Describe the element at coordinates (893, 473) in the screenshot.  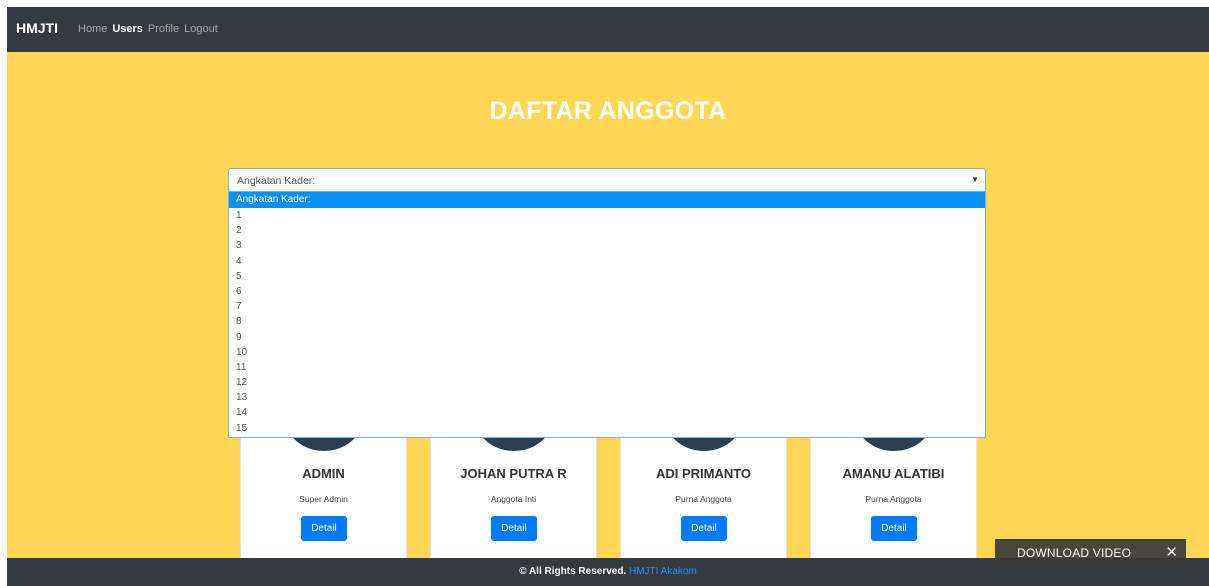
I see `member-name: AMANU ALATIBI` at that location.